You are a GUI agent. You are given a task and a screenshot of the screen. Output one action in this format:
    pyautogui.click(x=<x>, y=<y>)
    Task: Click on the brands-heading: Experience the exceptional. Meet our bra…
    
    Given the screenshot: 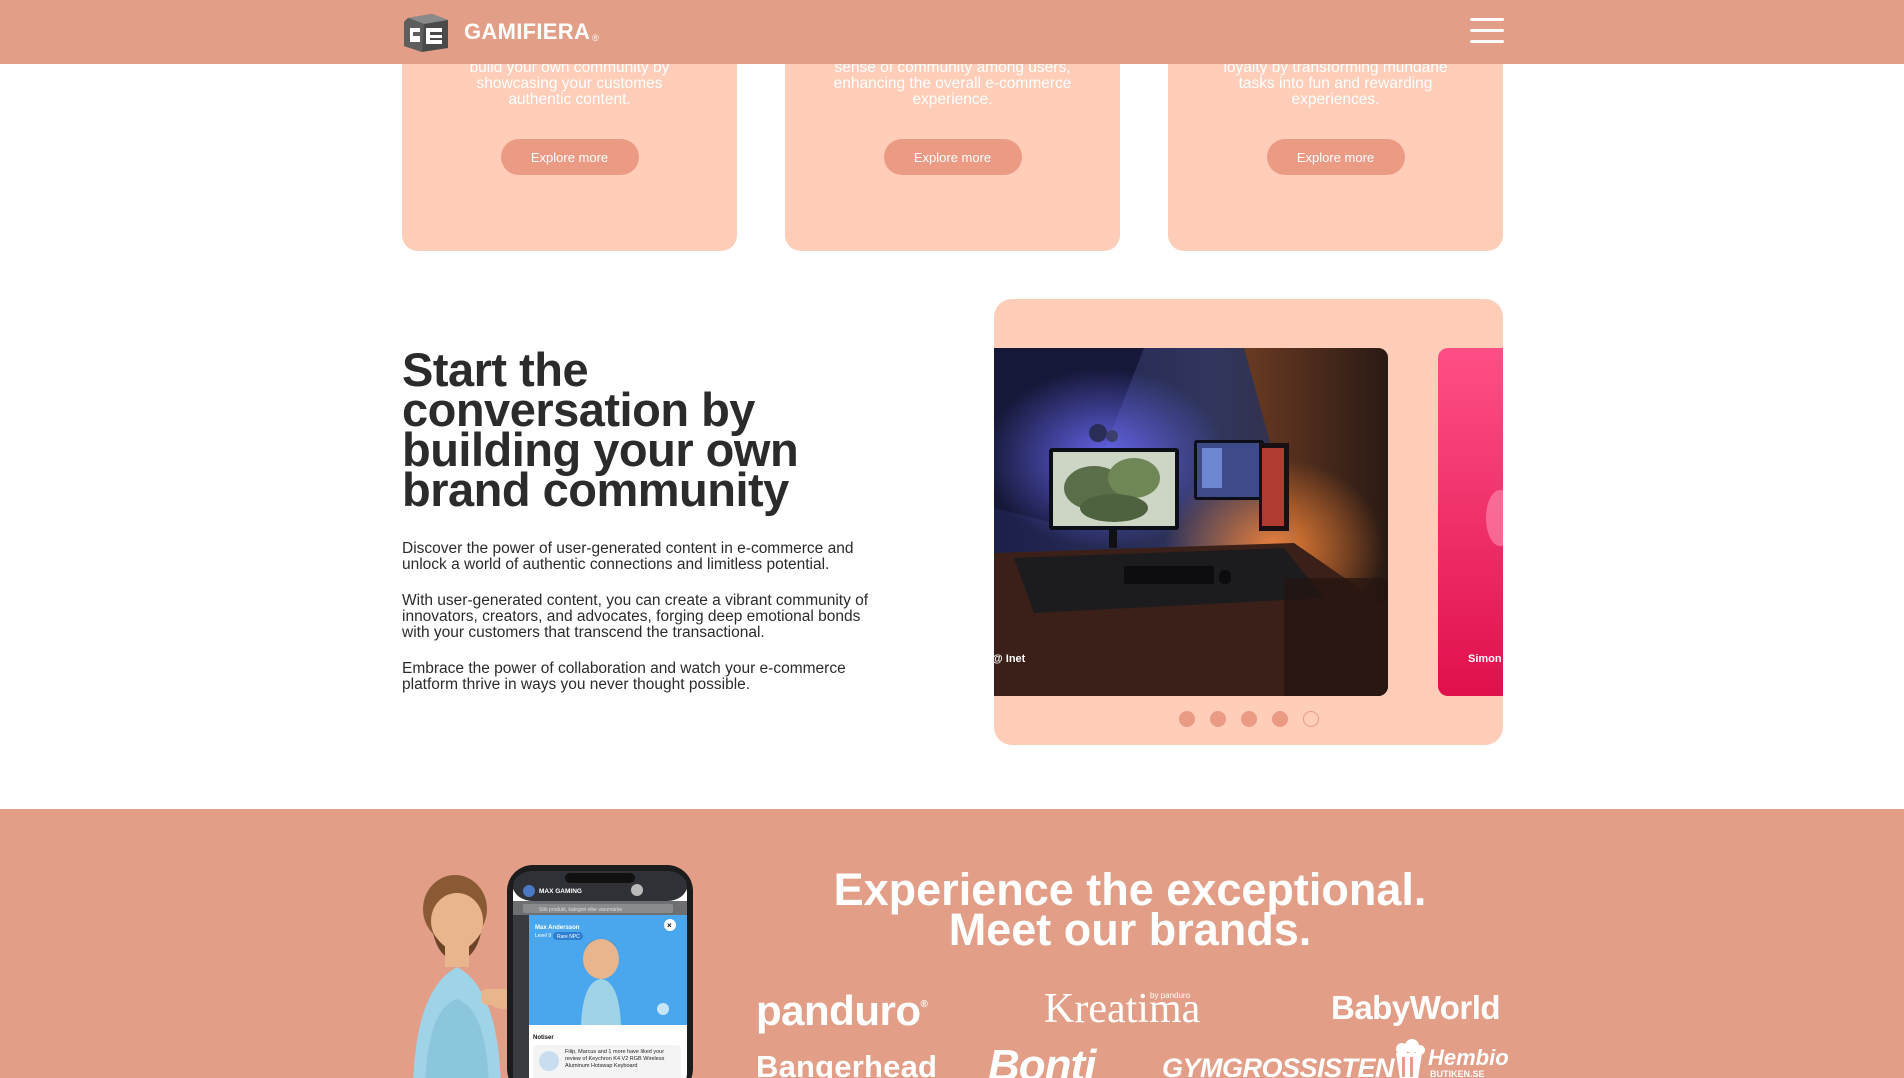 What is the action you would take?
    pyautogui.click(x=1130, y=909)
    